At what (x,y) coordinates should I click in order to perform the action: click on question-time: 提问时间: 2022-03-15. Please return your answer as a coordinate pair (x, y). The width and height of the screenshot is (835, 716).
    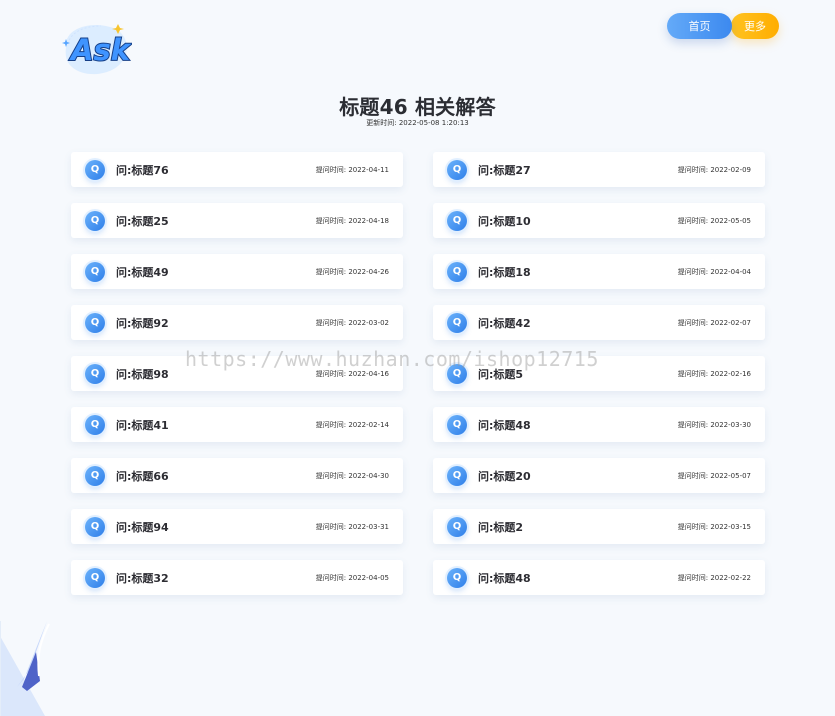
    Looking at the image, I should click on (714, 526).